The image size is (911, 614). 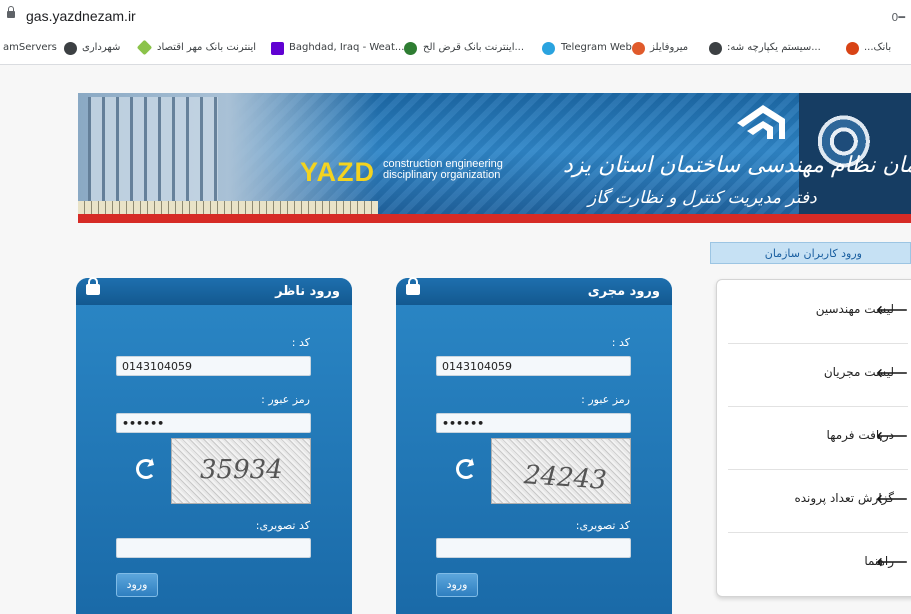 What do you see at coordinates (277, 48) in the screenshot?
I see `yahoo-icon` at bounding box center [277, 48].